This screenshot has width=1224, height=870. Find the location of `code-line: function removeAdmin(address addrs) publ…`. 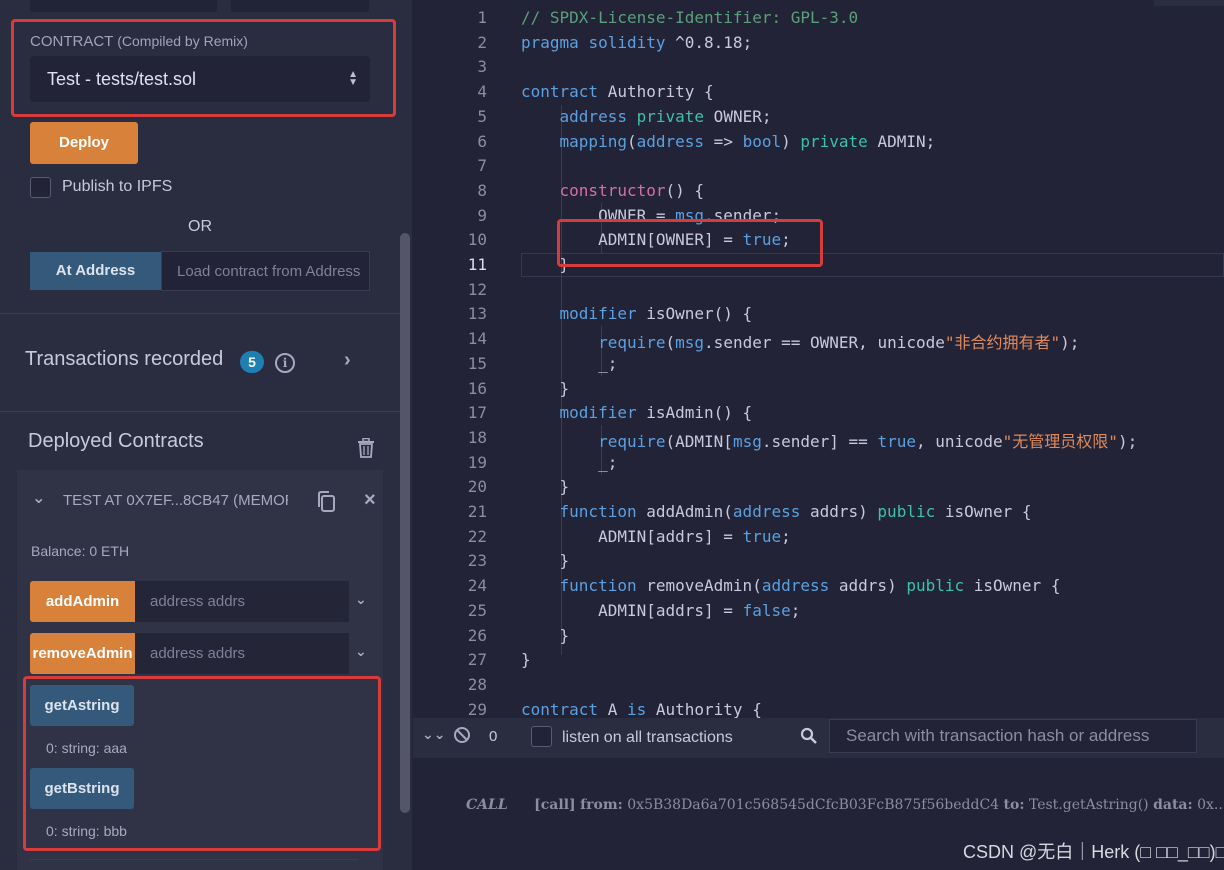

code-line: function removeAdmin(address addrs) publ… is located at coordinates (810, 586).